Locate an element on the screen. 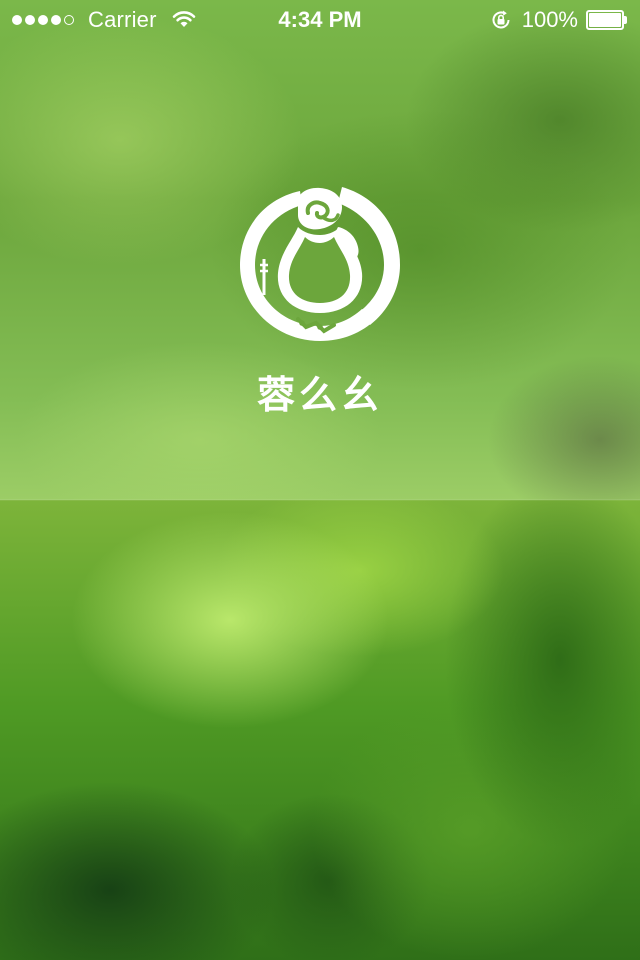 The height and width of the screenshot is (960, 640). brand-name: 蓉么幺 is located at coordinates (319, 395).